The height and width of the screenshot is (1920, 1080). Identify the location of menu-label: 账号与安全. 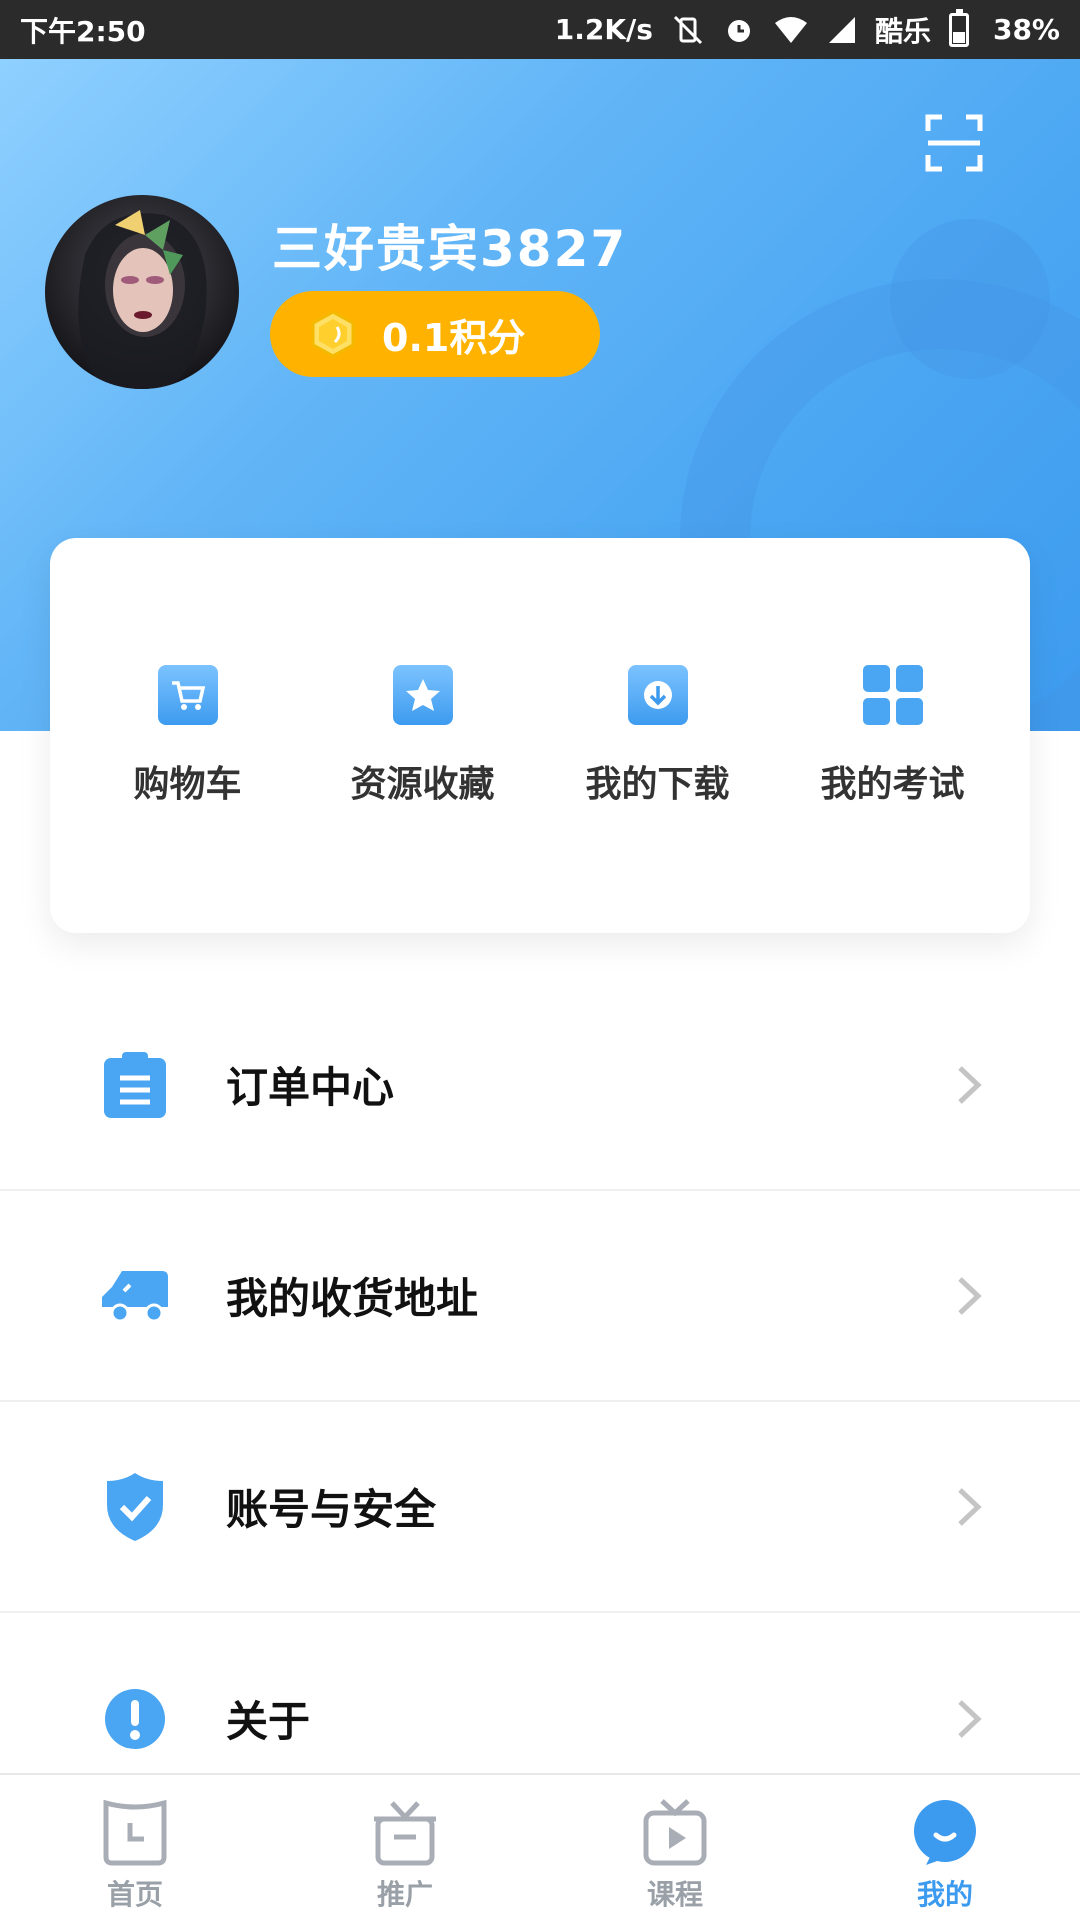
(331, 1509).